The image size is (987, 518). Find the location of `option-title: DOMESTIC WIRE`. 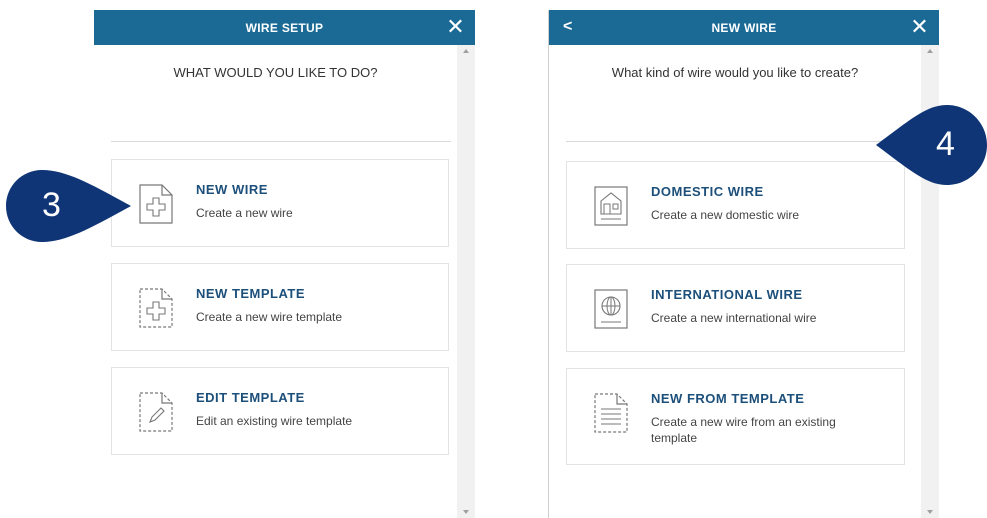

option-title: DOMESTIC WIRE is located at coordinates (707, 191).